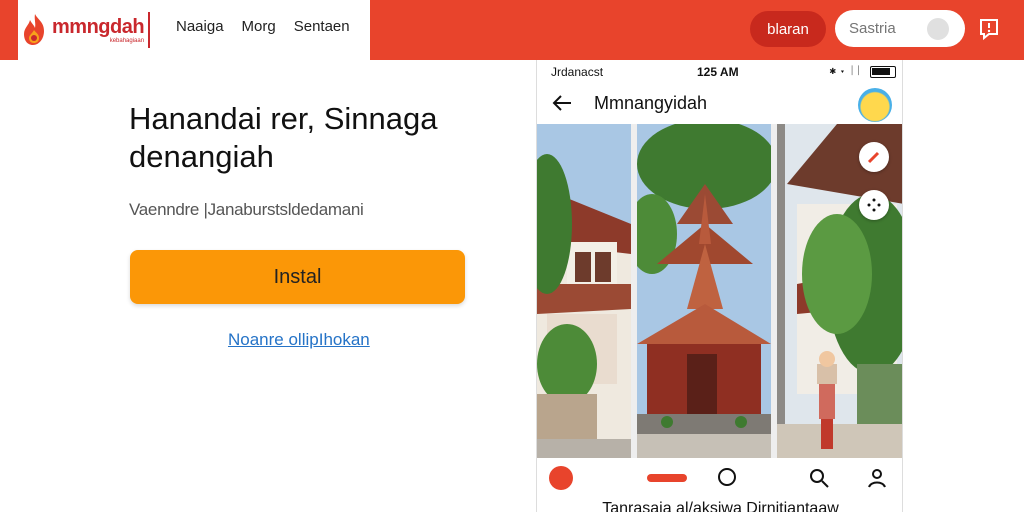 The height and width of the screenshot is (512, 1024). Describe the element at coordinates (989, 29) in the screenshot. I see `help-icon` at that location.